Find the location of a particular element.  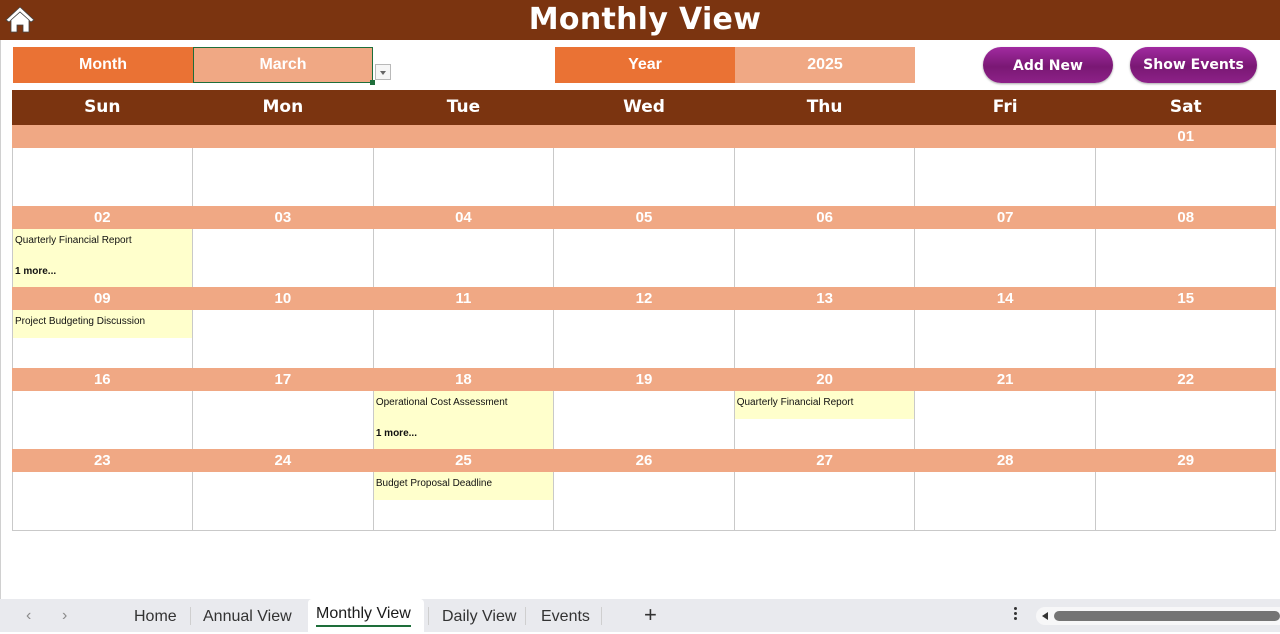

day-cell: Project Budgeting Discussion is located at coordinates (102, 339).